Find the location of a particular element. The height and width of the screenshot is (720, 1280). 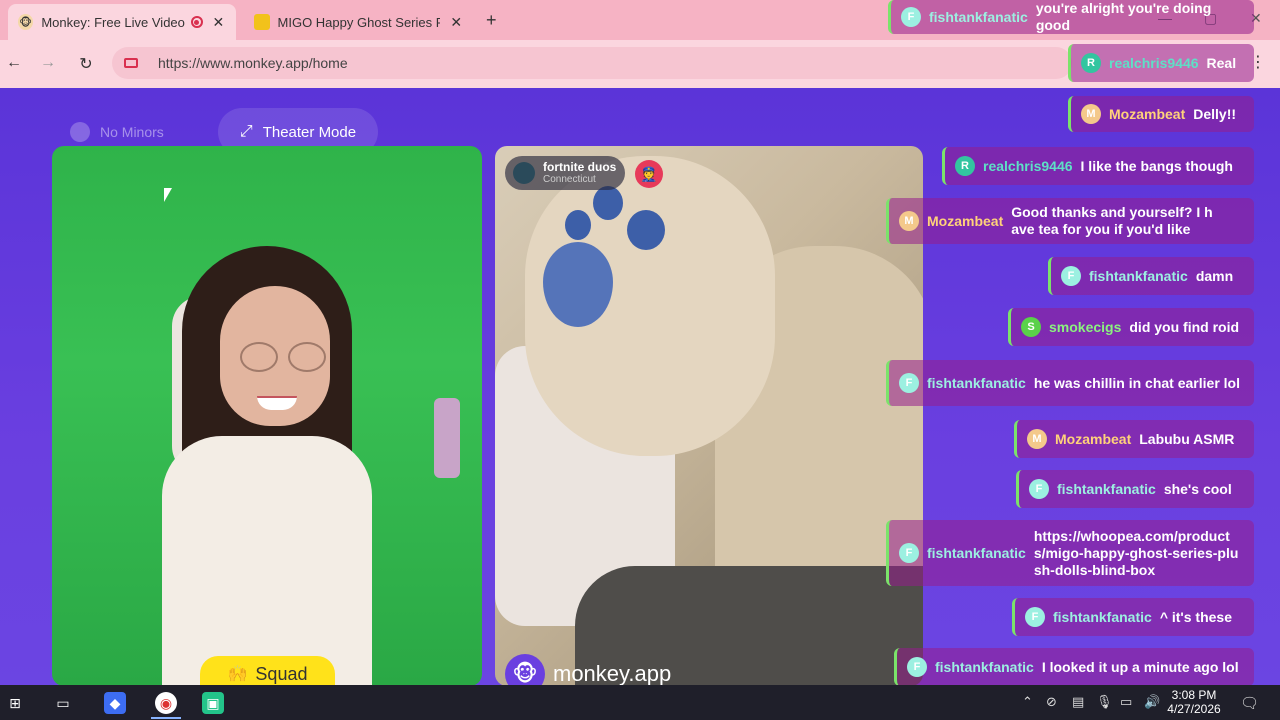

tab-migo: MIGO Happy Ghost Series Plush ✕ is located at coordinates (359, 22).